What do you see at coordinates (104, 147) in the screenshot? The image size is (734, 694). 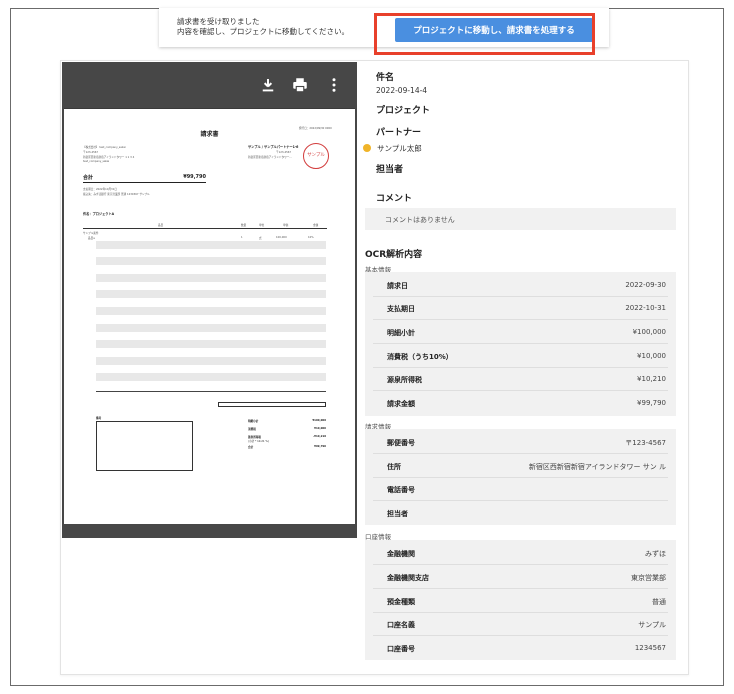 I see `doc-customer-name: 【株式会社】 test_company_sakai` at bounding box center [104, 147].